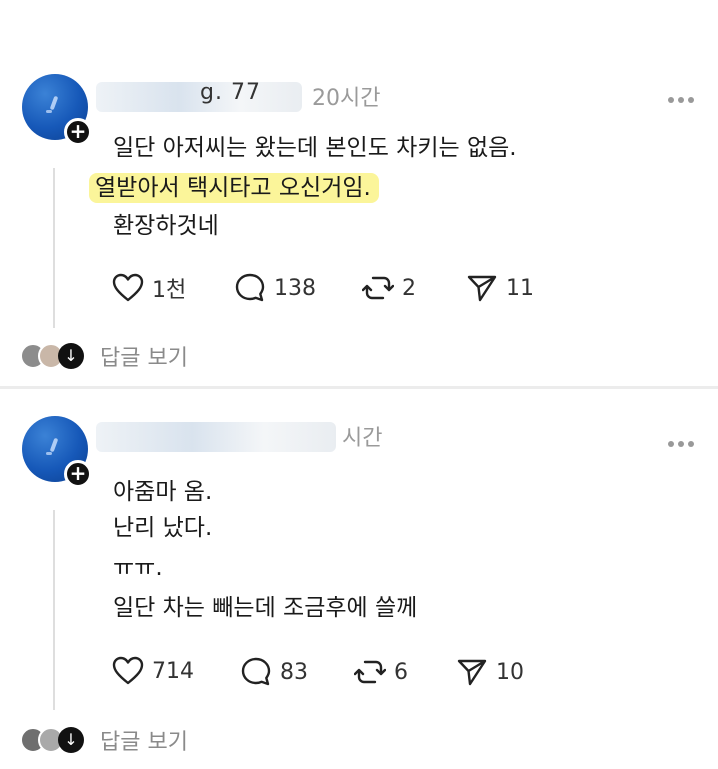 This screenshot has width=718, height=769. What do you see at coordinates (230, 92) in the screenshot?
I see `username-fragment: g. 77` at bounding box center [230, 92].